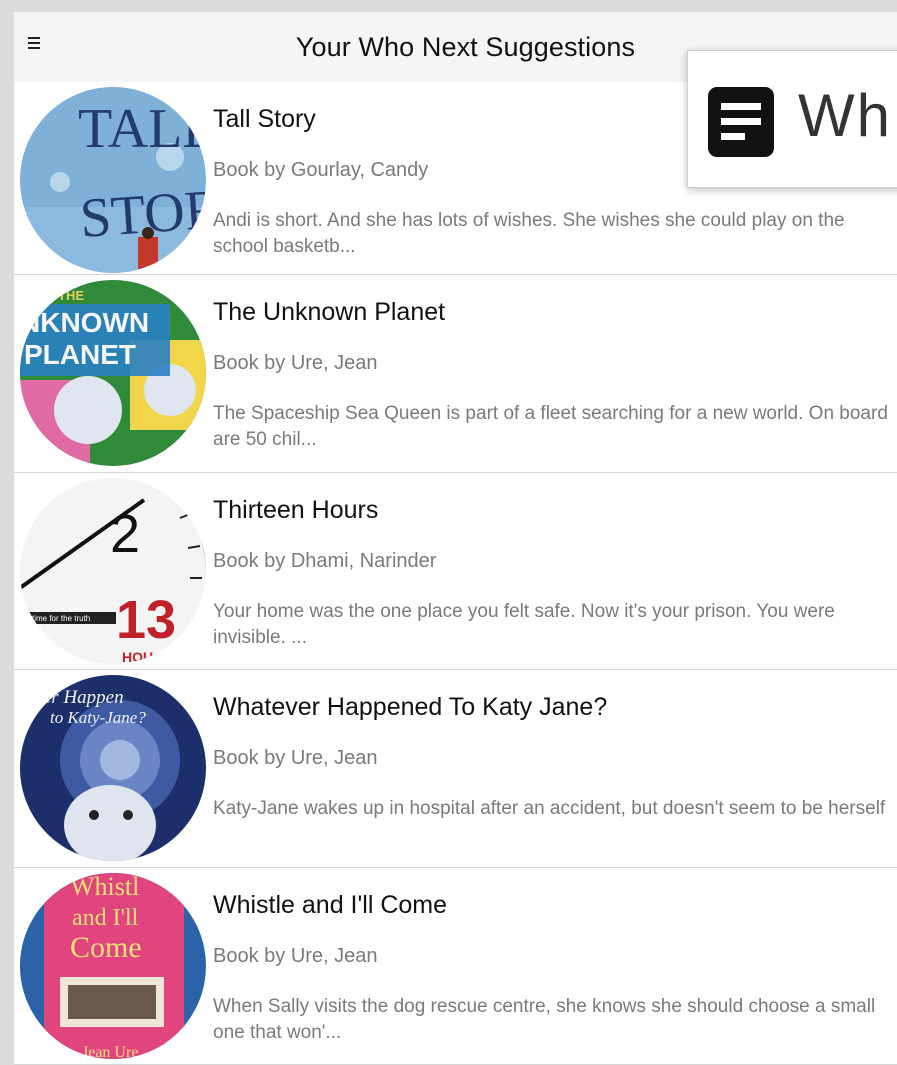  What do you see at coordinates (71, 295) in the screenshot?
I see `cover-text-the: THE` at bounding box center [71, 295].